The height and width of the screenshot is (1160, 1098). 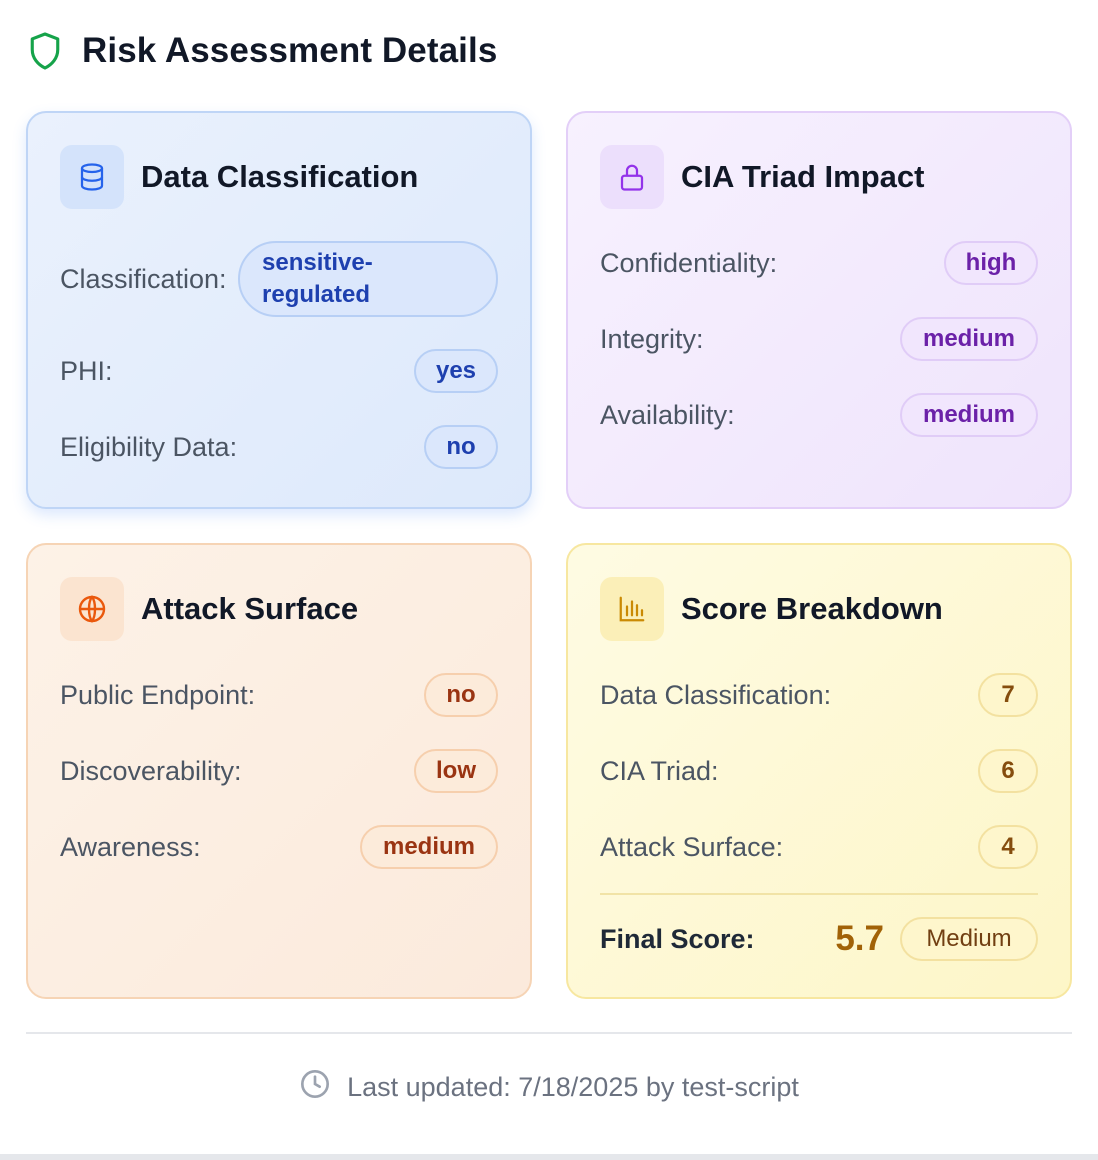 I want to click on integrity-row: Integrity: medium, so click(x=819, y=339).